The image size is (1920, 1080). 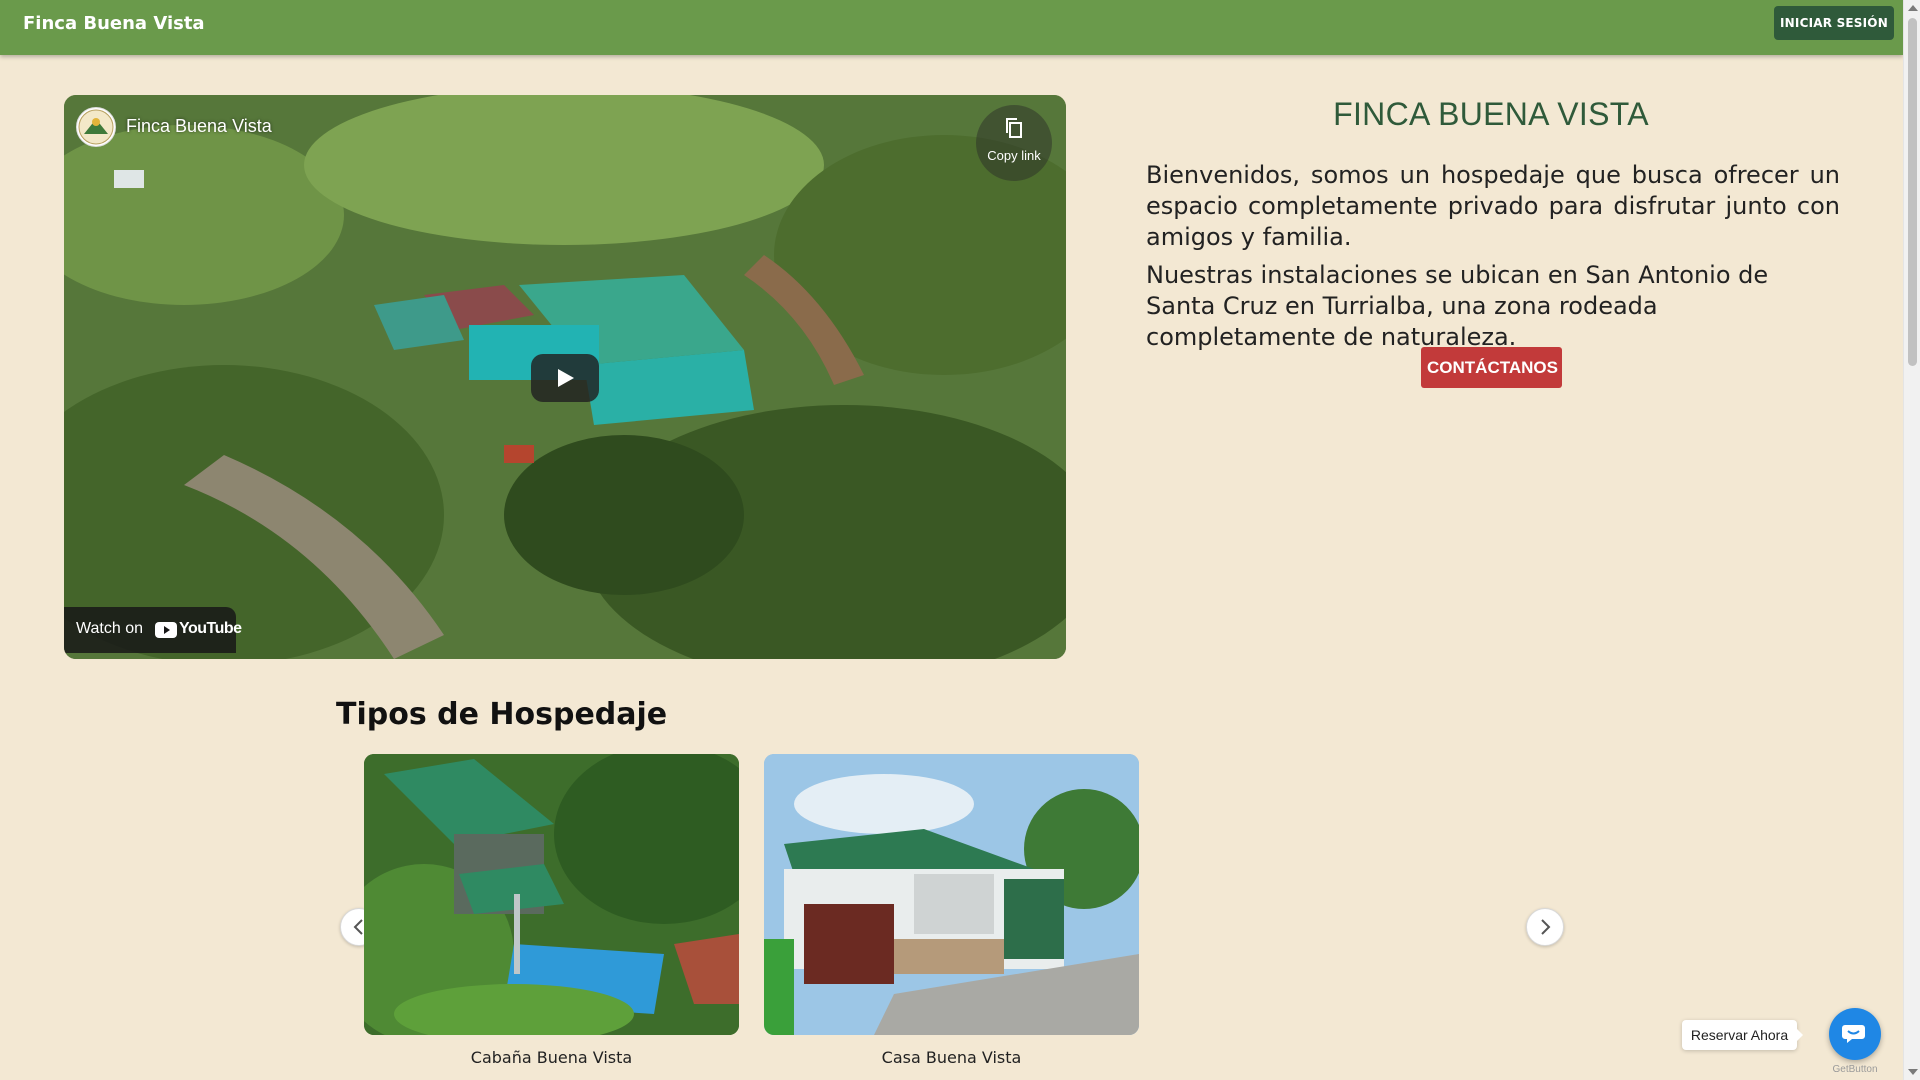 I want to click on casa-photo-image, so click(x=951, y=894).